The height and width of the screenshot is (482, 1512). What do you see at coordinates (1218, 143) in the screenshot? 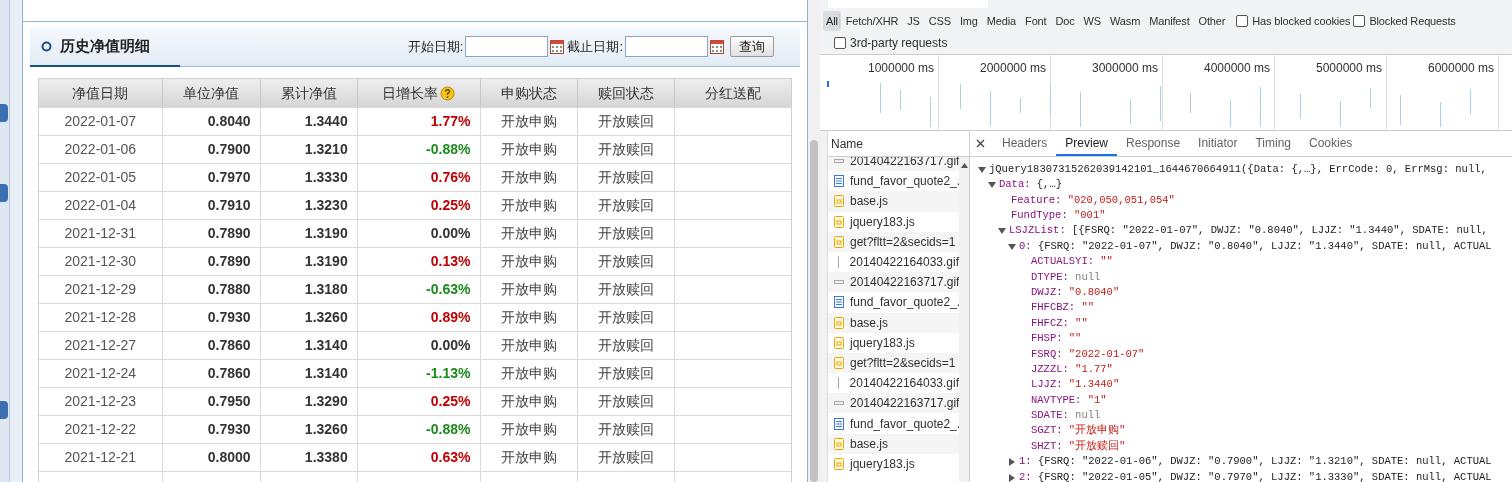
I see `detail-tab: Initiator` at bounding box center [1218, 143].